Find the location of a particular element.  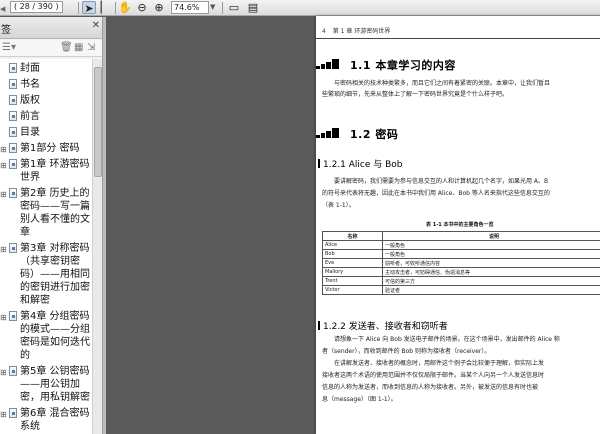

header-rule is located at coordinates (458, 38).